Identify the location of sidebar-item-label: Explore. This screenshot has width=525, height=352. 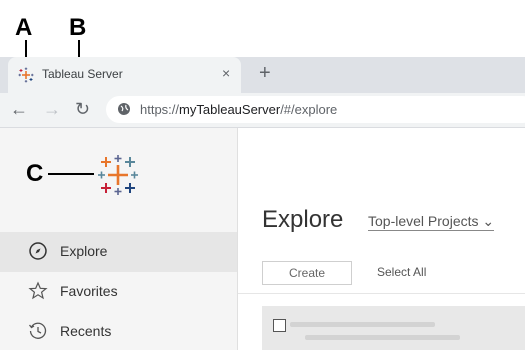
(84, 251).